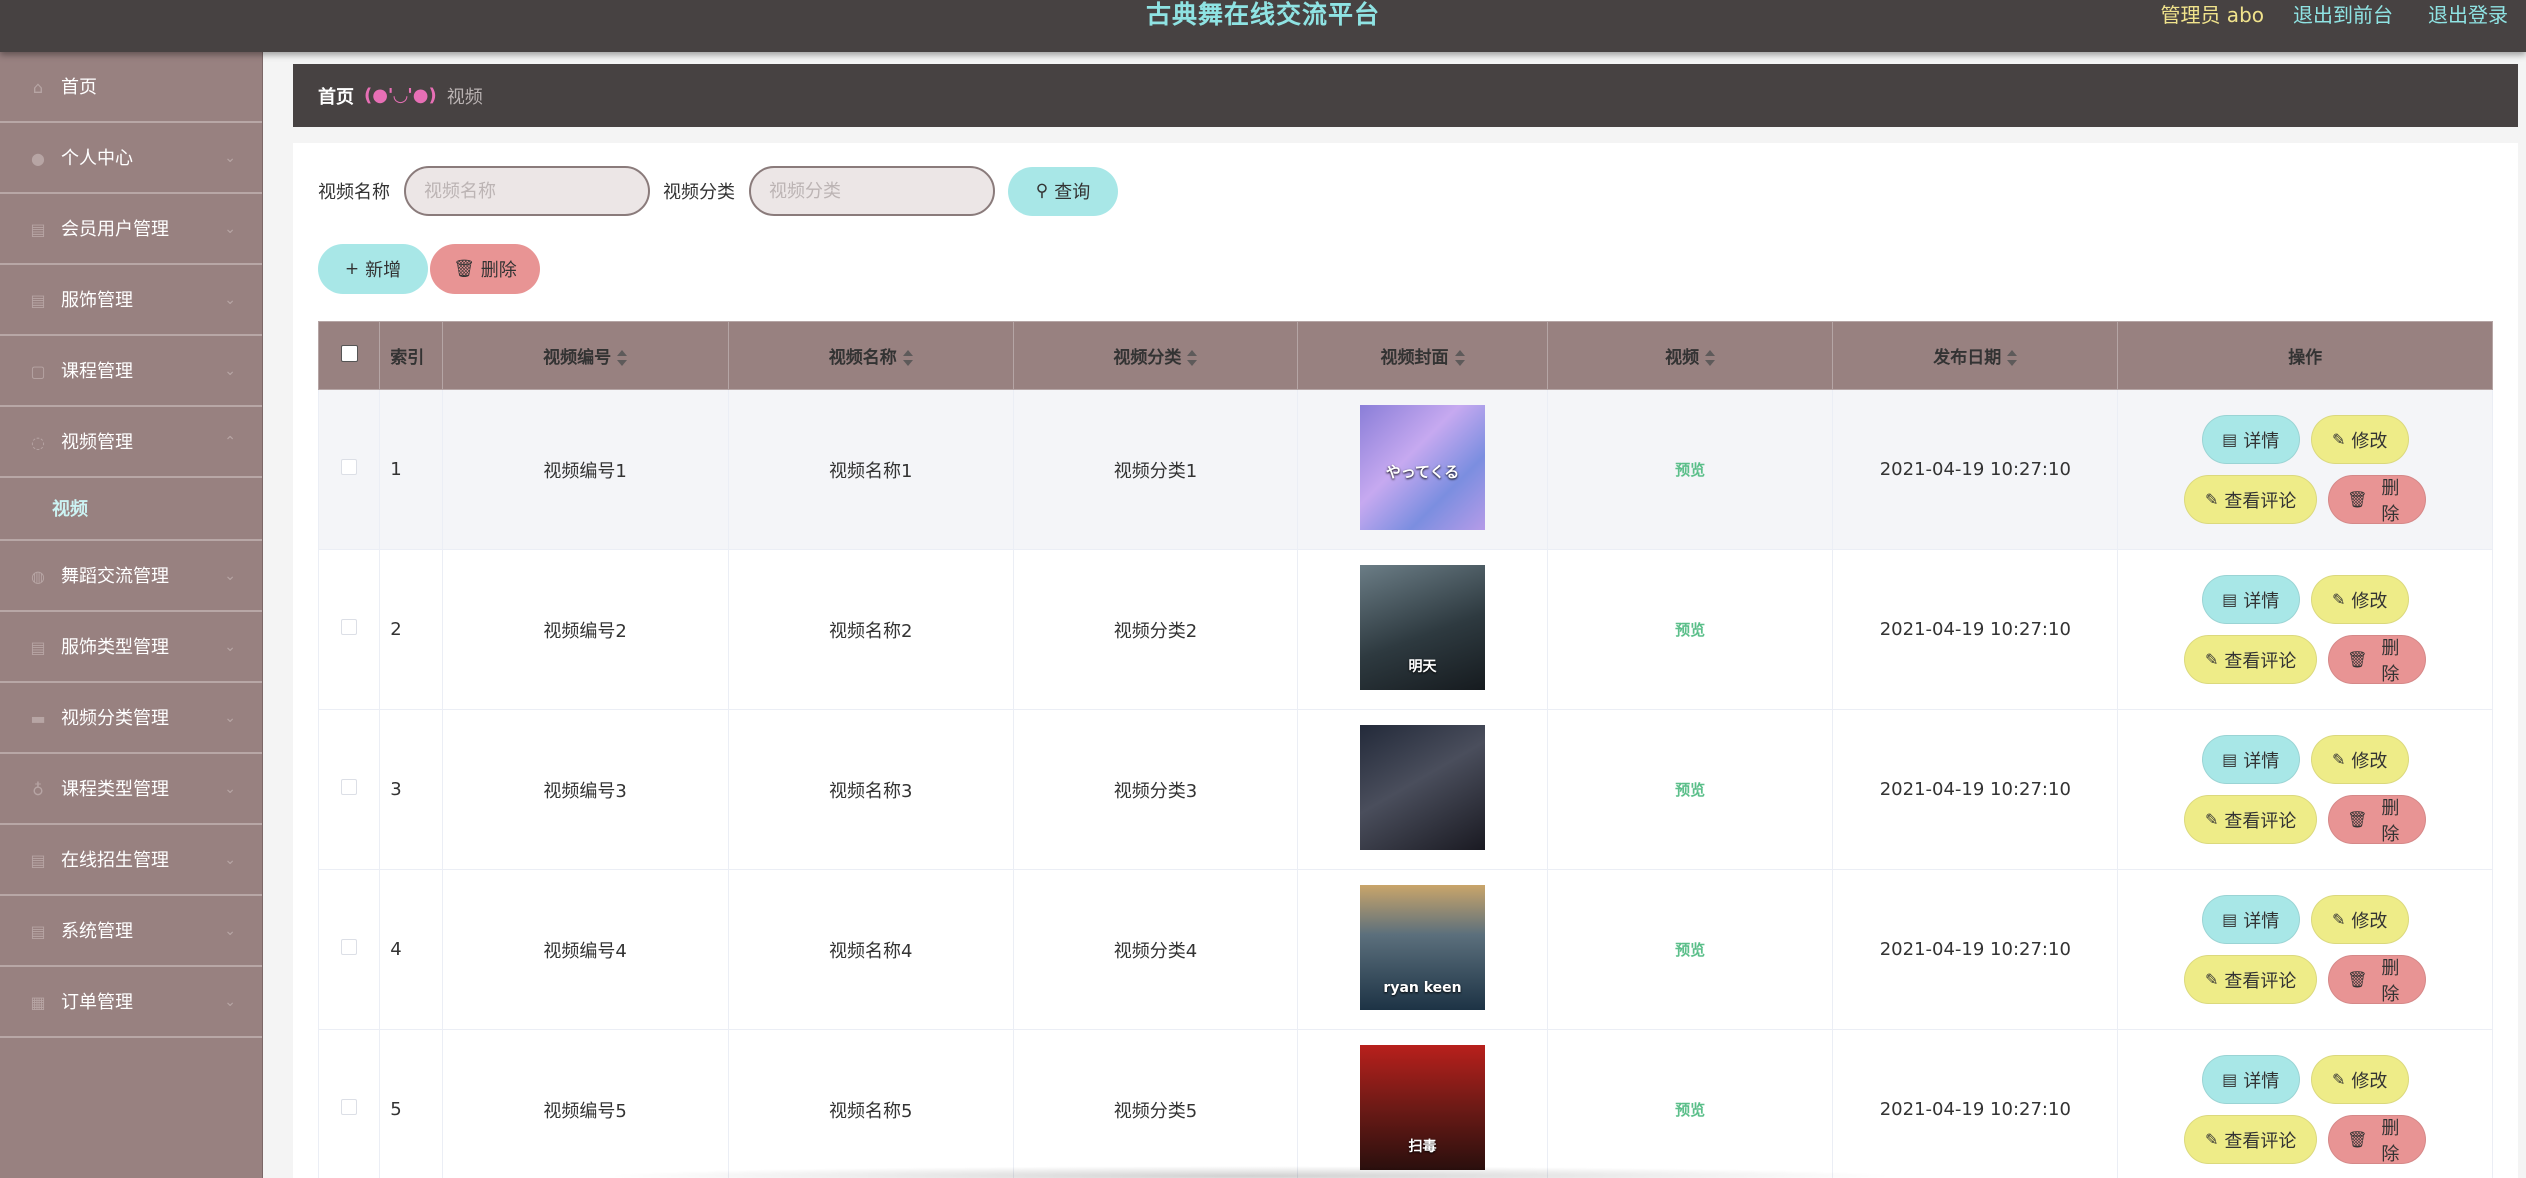  I want to click on col-video-code: 视频编号, so click(585, 355).